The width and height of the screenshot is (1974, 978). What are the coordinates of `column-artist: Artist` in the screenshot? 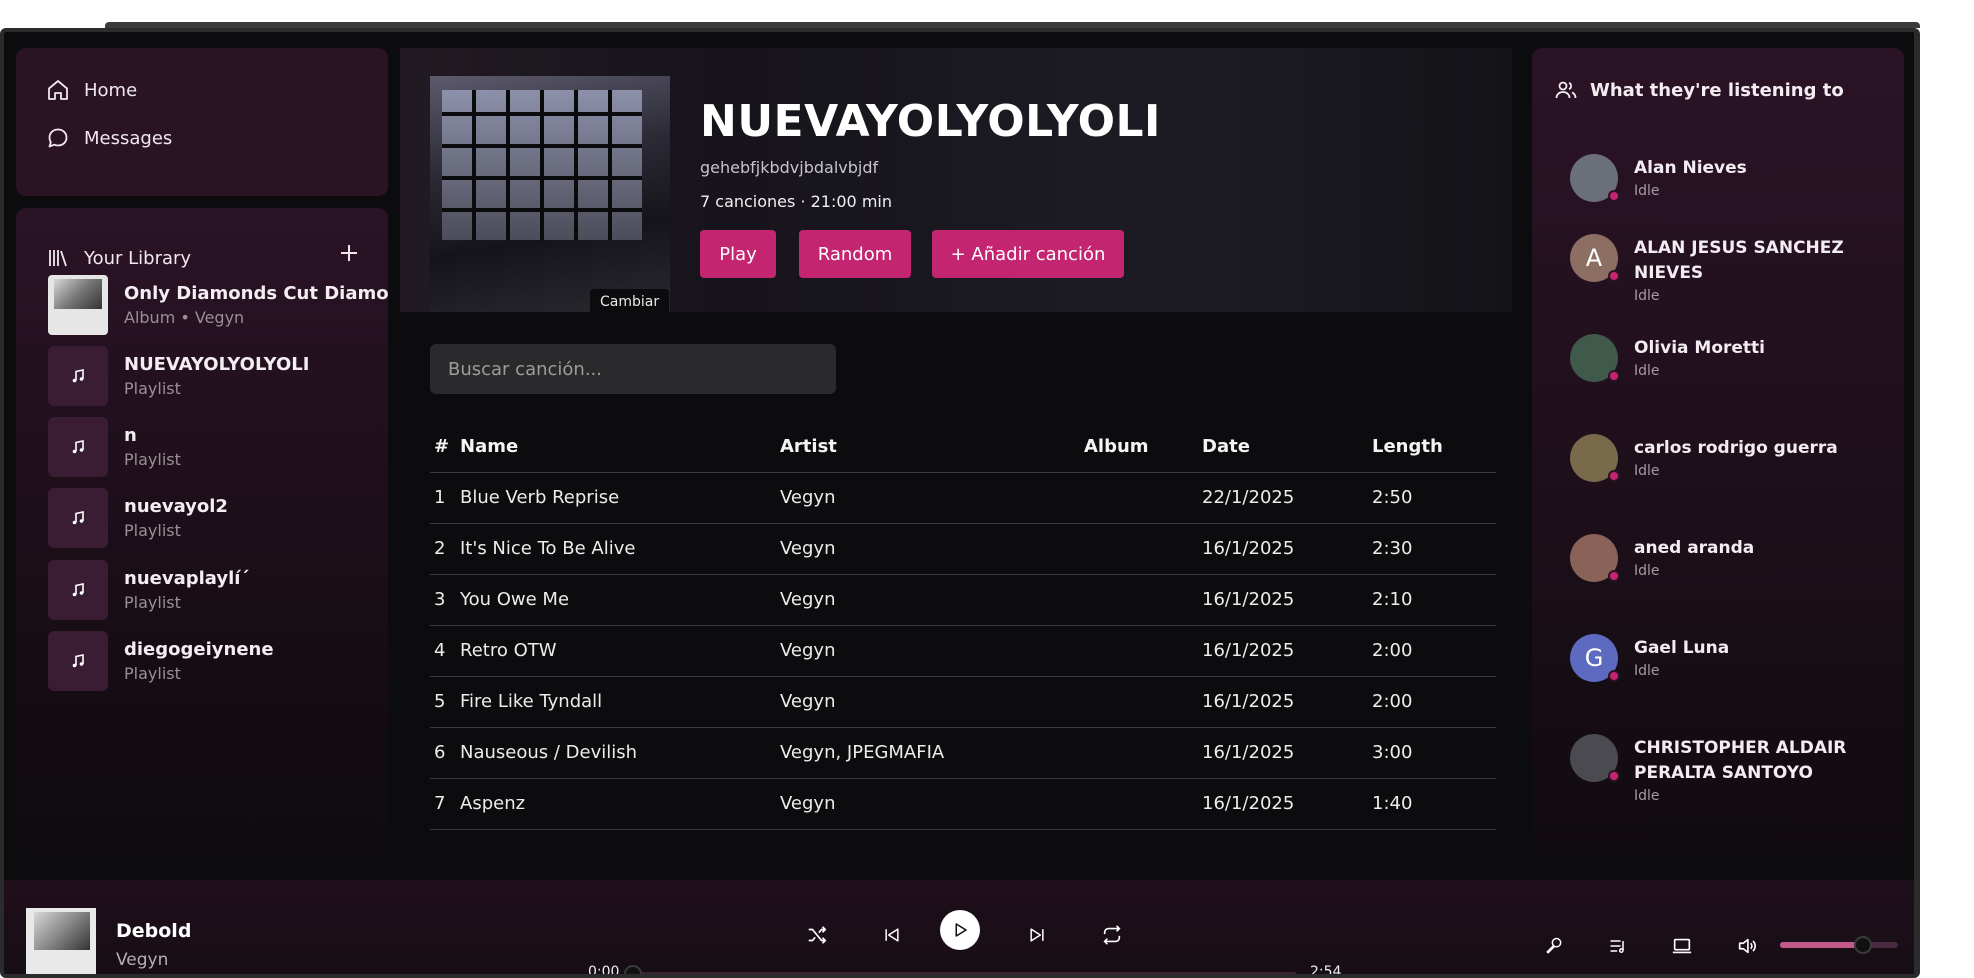 It's located at (928, 447).